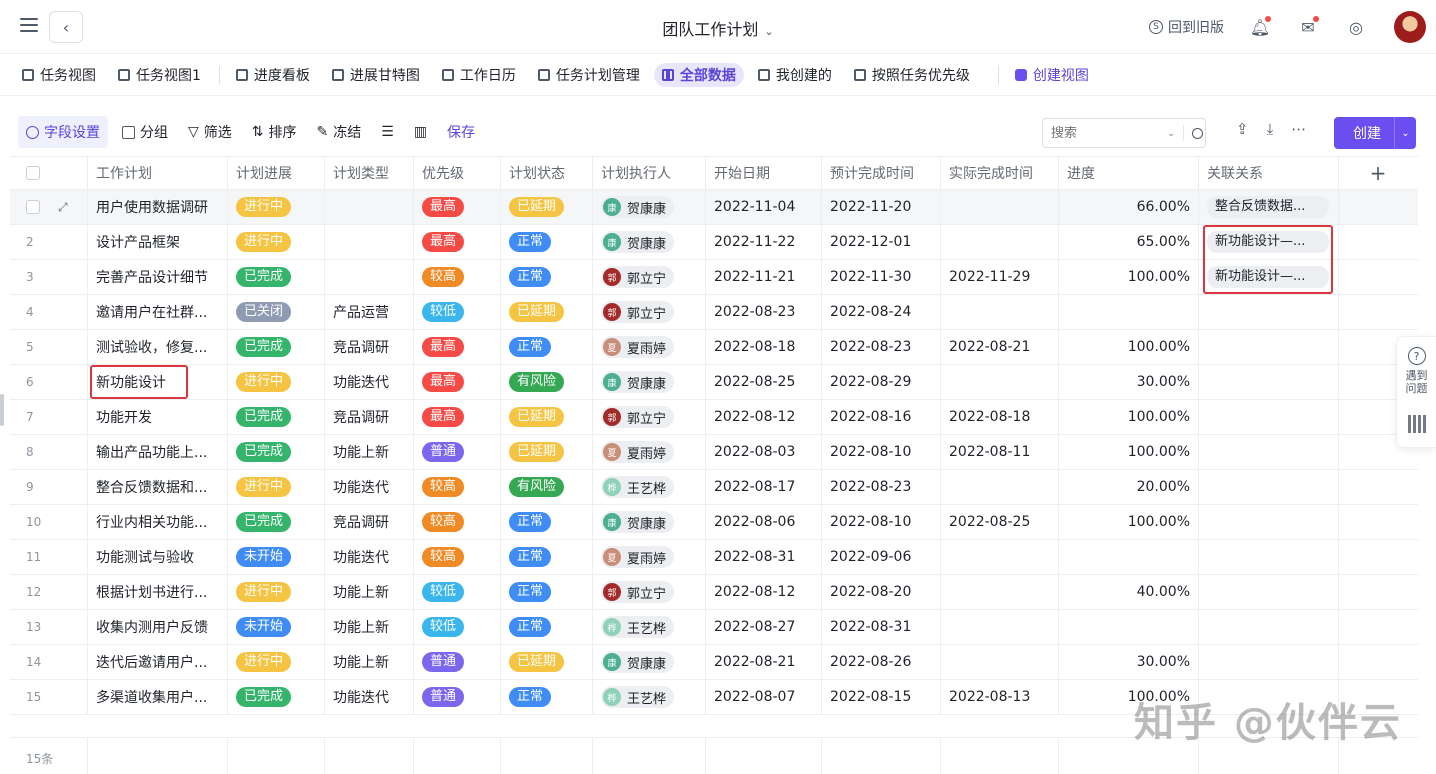 The image size is (1436, 774). I want to click on cell-priority: 较低, so click(457, 312).